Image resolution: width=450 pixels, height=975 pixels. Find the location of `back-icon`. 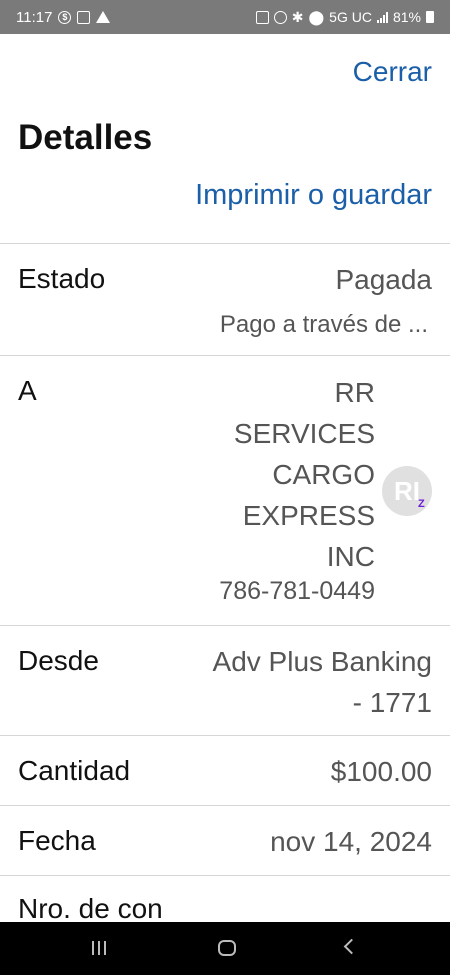

back-icon is located at coordinates (351, 946).